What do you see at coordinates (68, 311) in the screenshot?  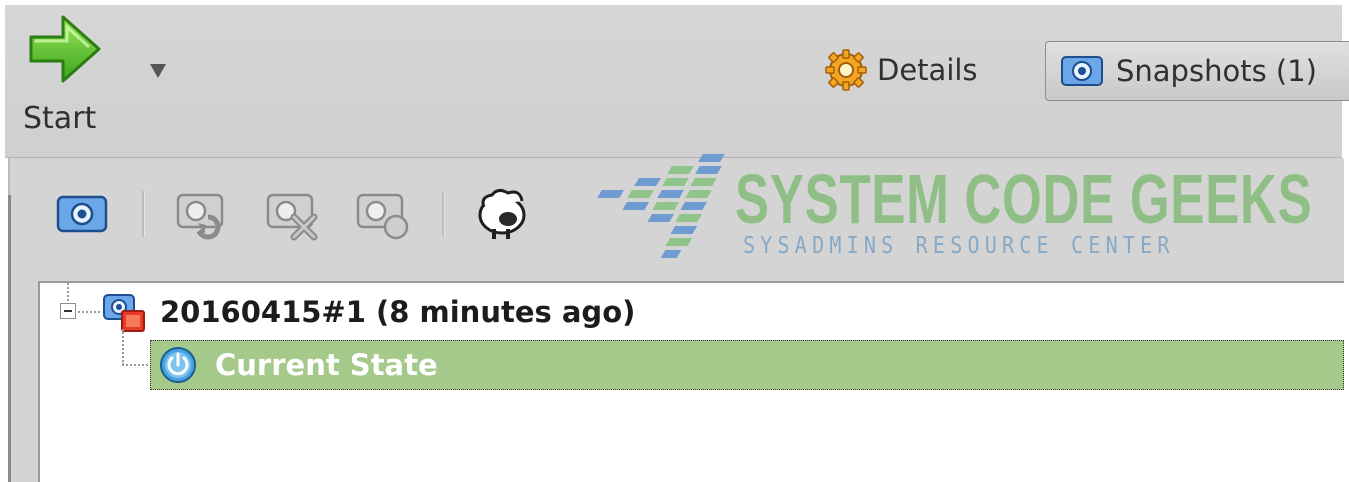 I see `tree-collapse-icon` at bounding box center [68, 311].